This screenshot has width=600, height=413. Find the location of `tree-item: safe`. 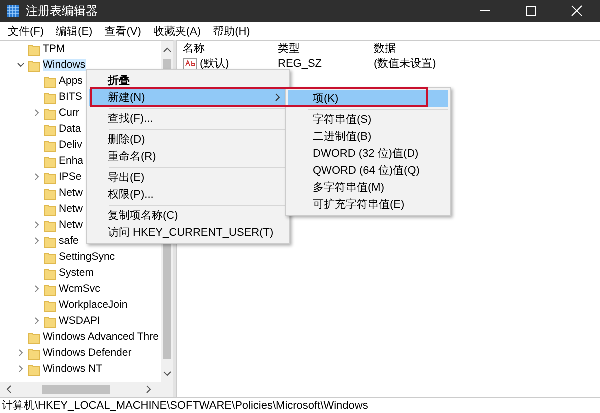

tree-item: safe is located at coordinates (69, 241).